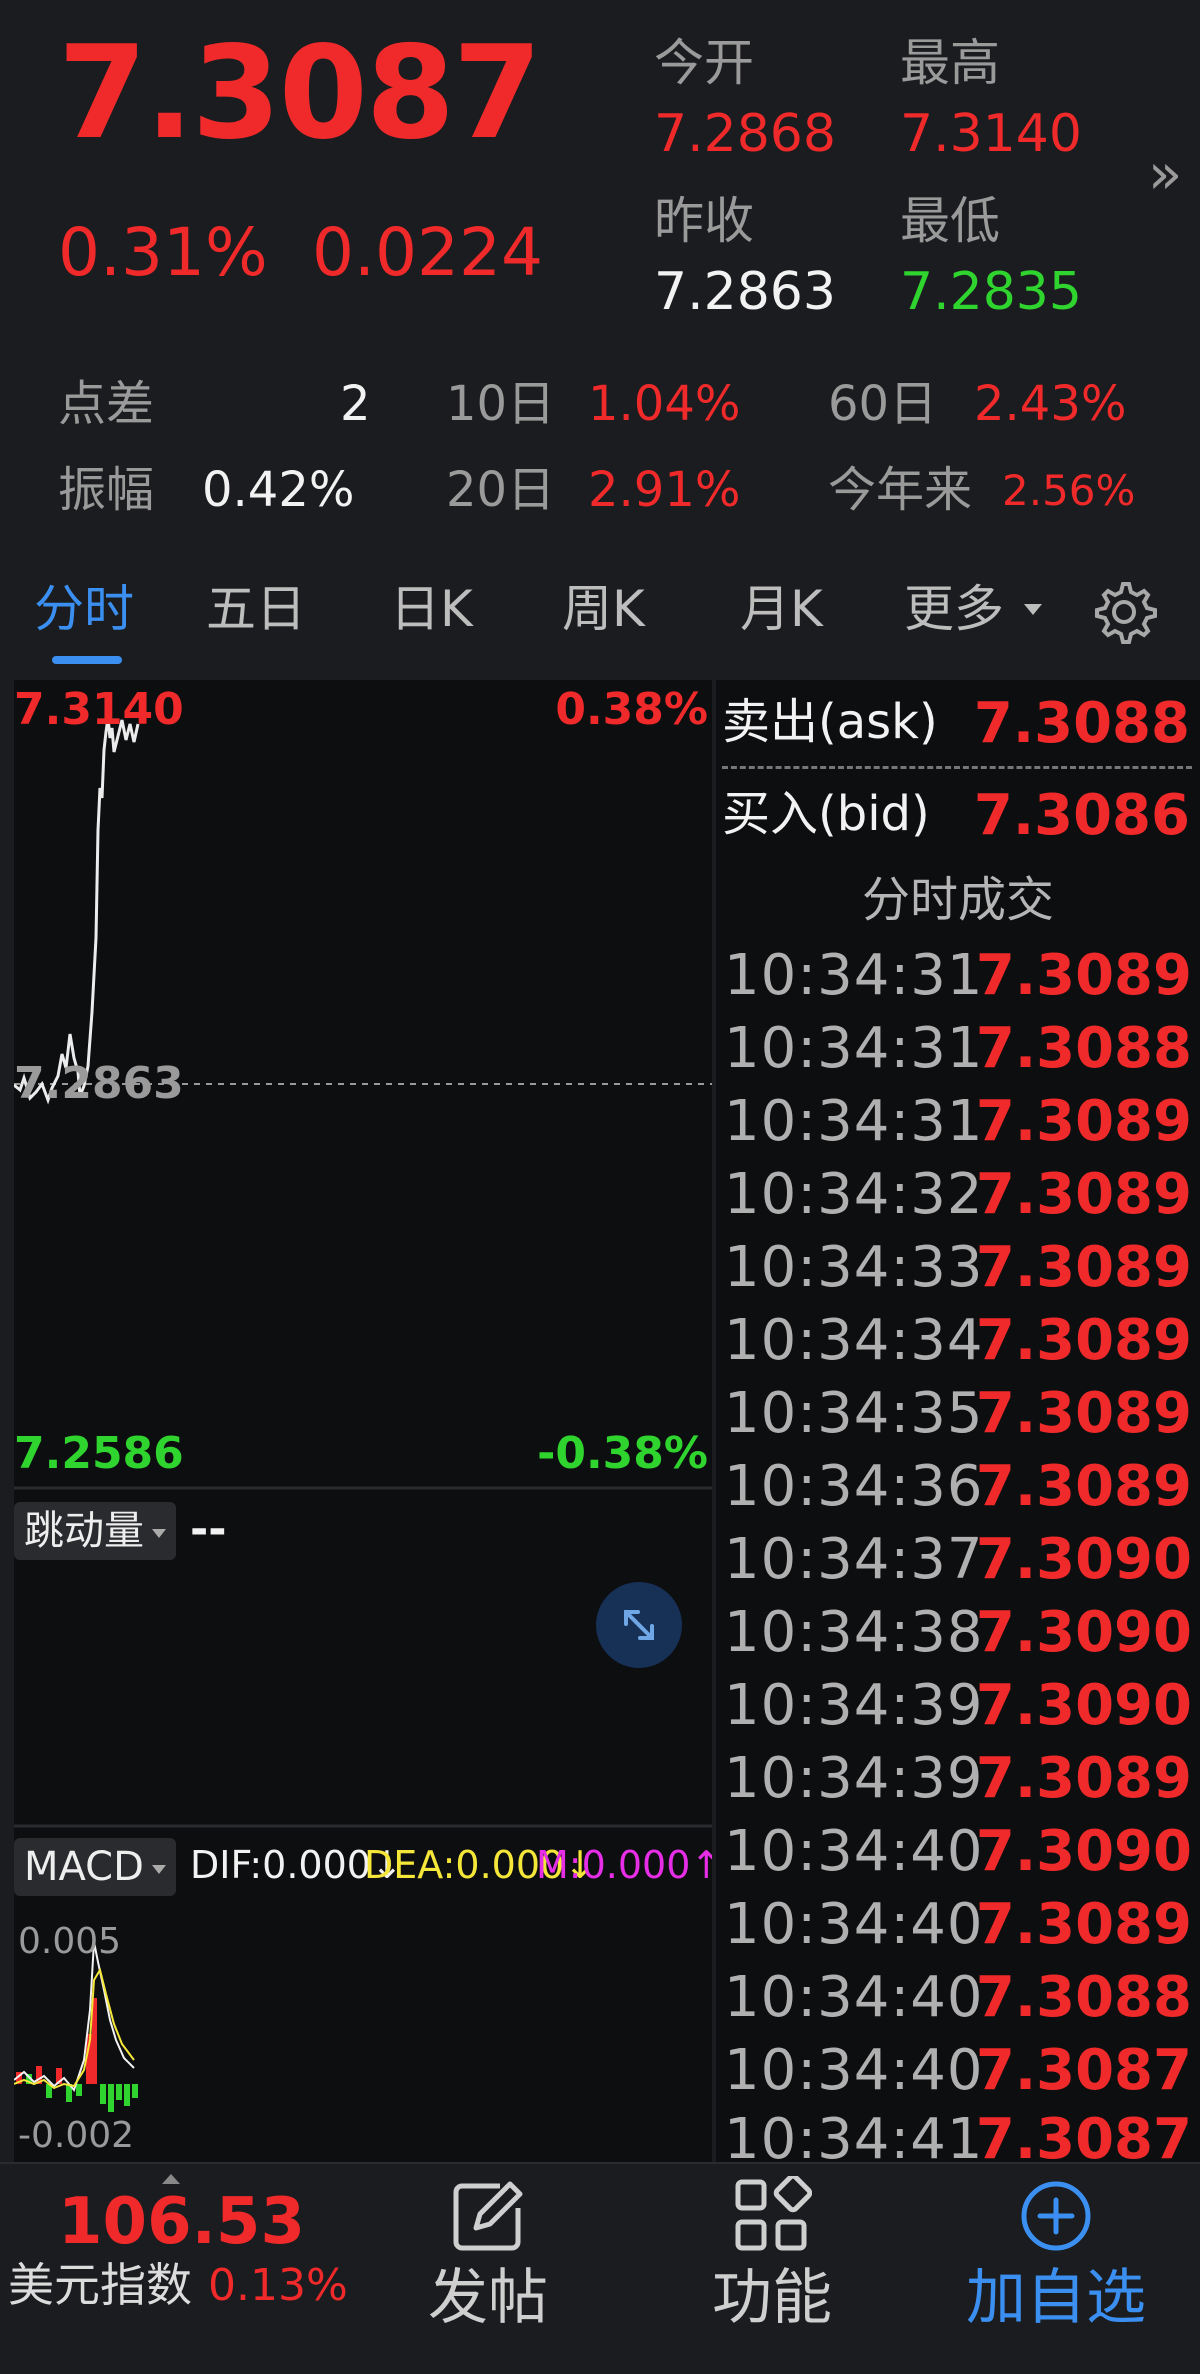 This screenshot has height=2374, width=1200. I want to click on tick-time: 10:34:41, so click(854, 2137).